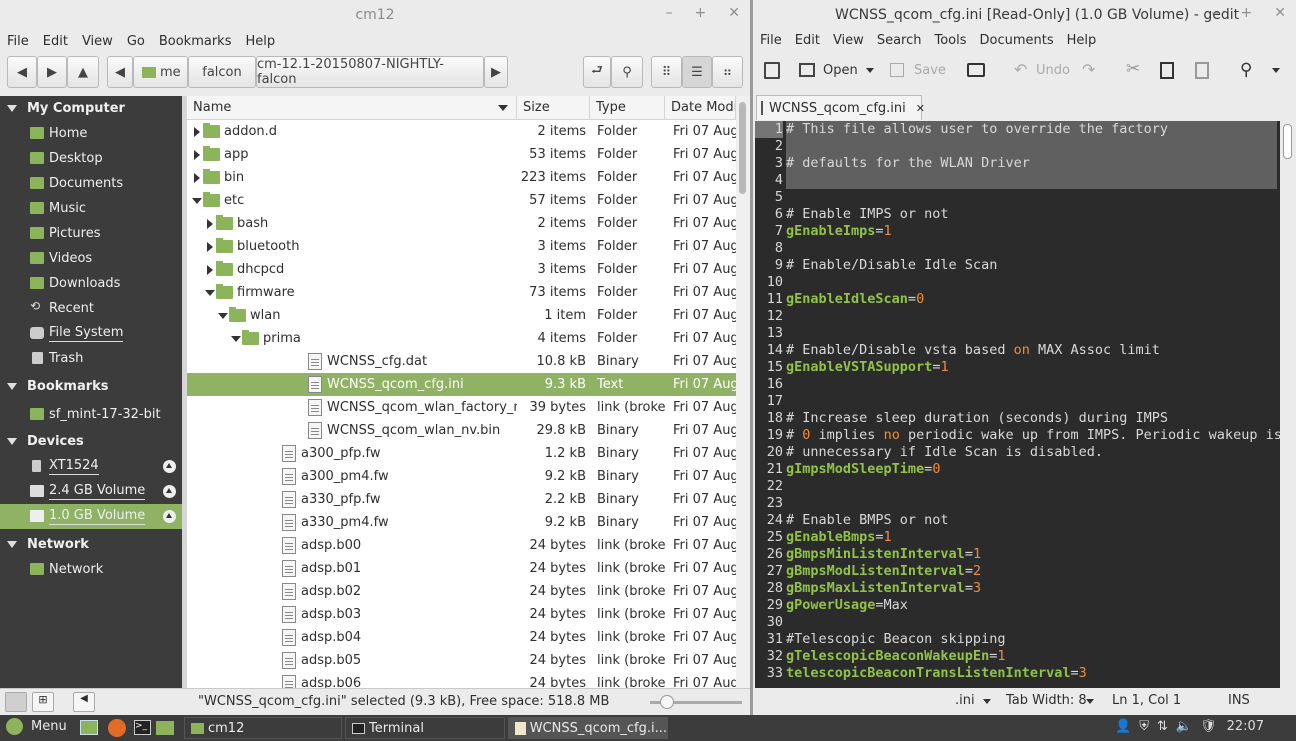 The height and width of the screenshot is (741, 1296). Describe the element at coordinates (91, 108) in the screenshot. I see `sidebar-header-my-computer: My Computer` at that location.